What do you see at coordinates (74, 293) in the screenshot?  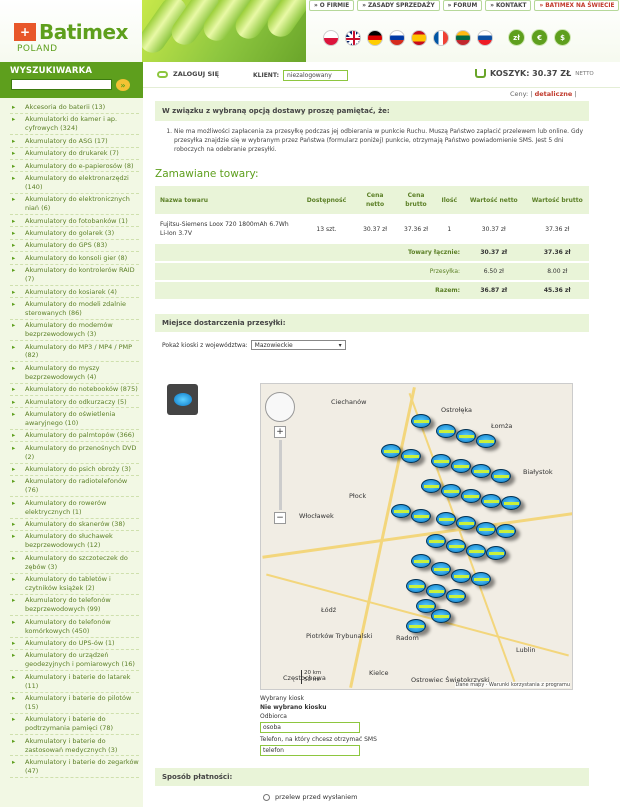 I see `category-item: Akumulatory do kosiarek (4)` at bounding box center [74, 293].